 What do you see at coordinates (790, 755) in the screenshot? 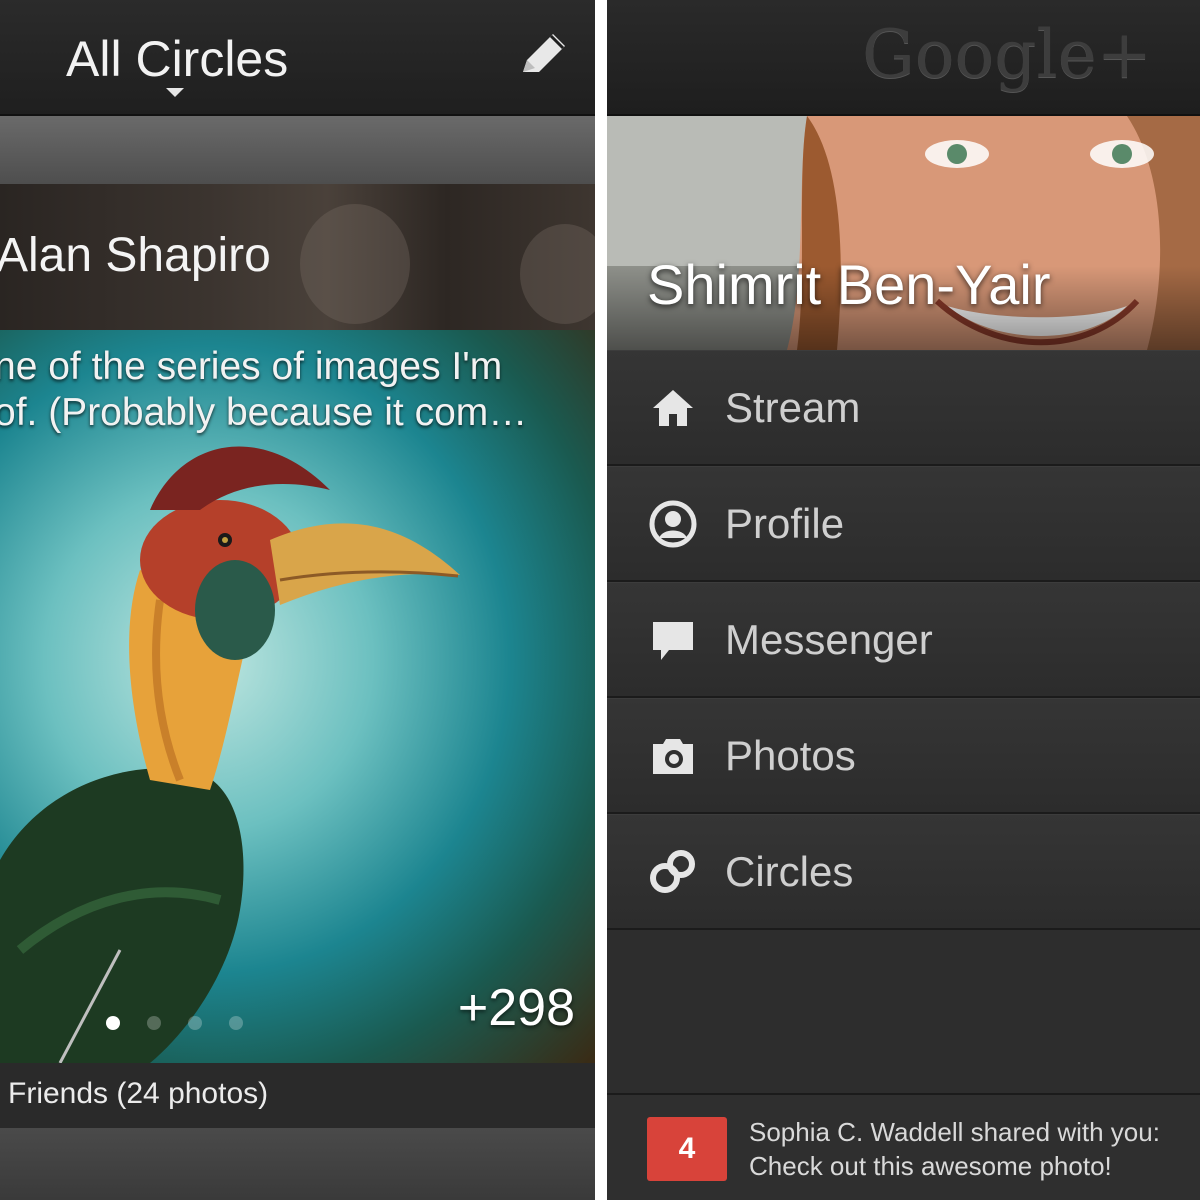
I see `menu-item-label: Photos` at bounding box center [790, 755].